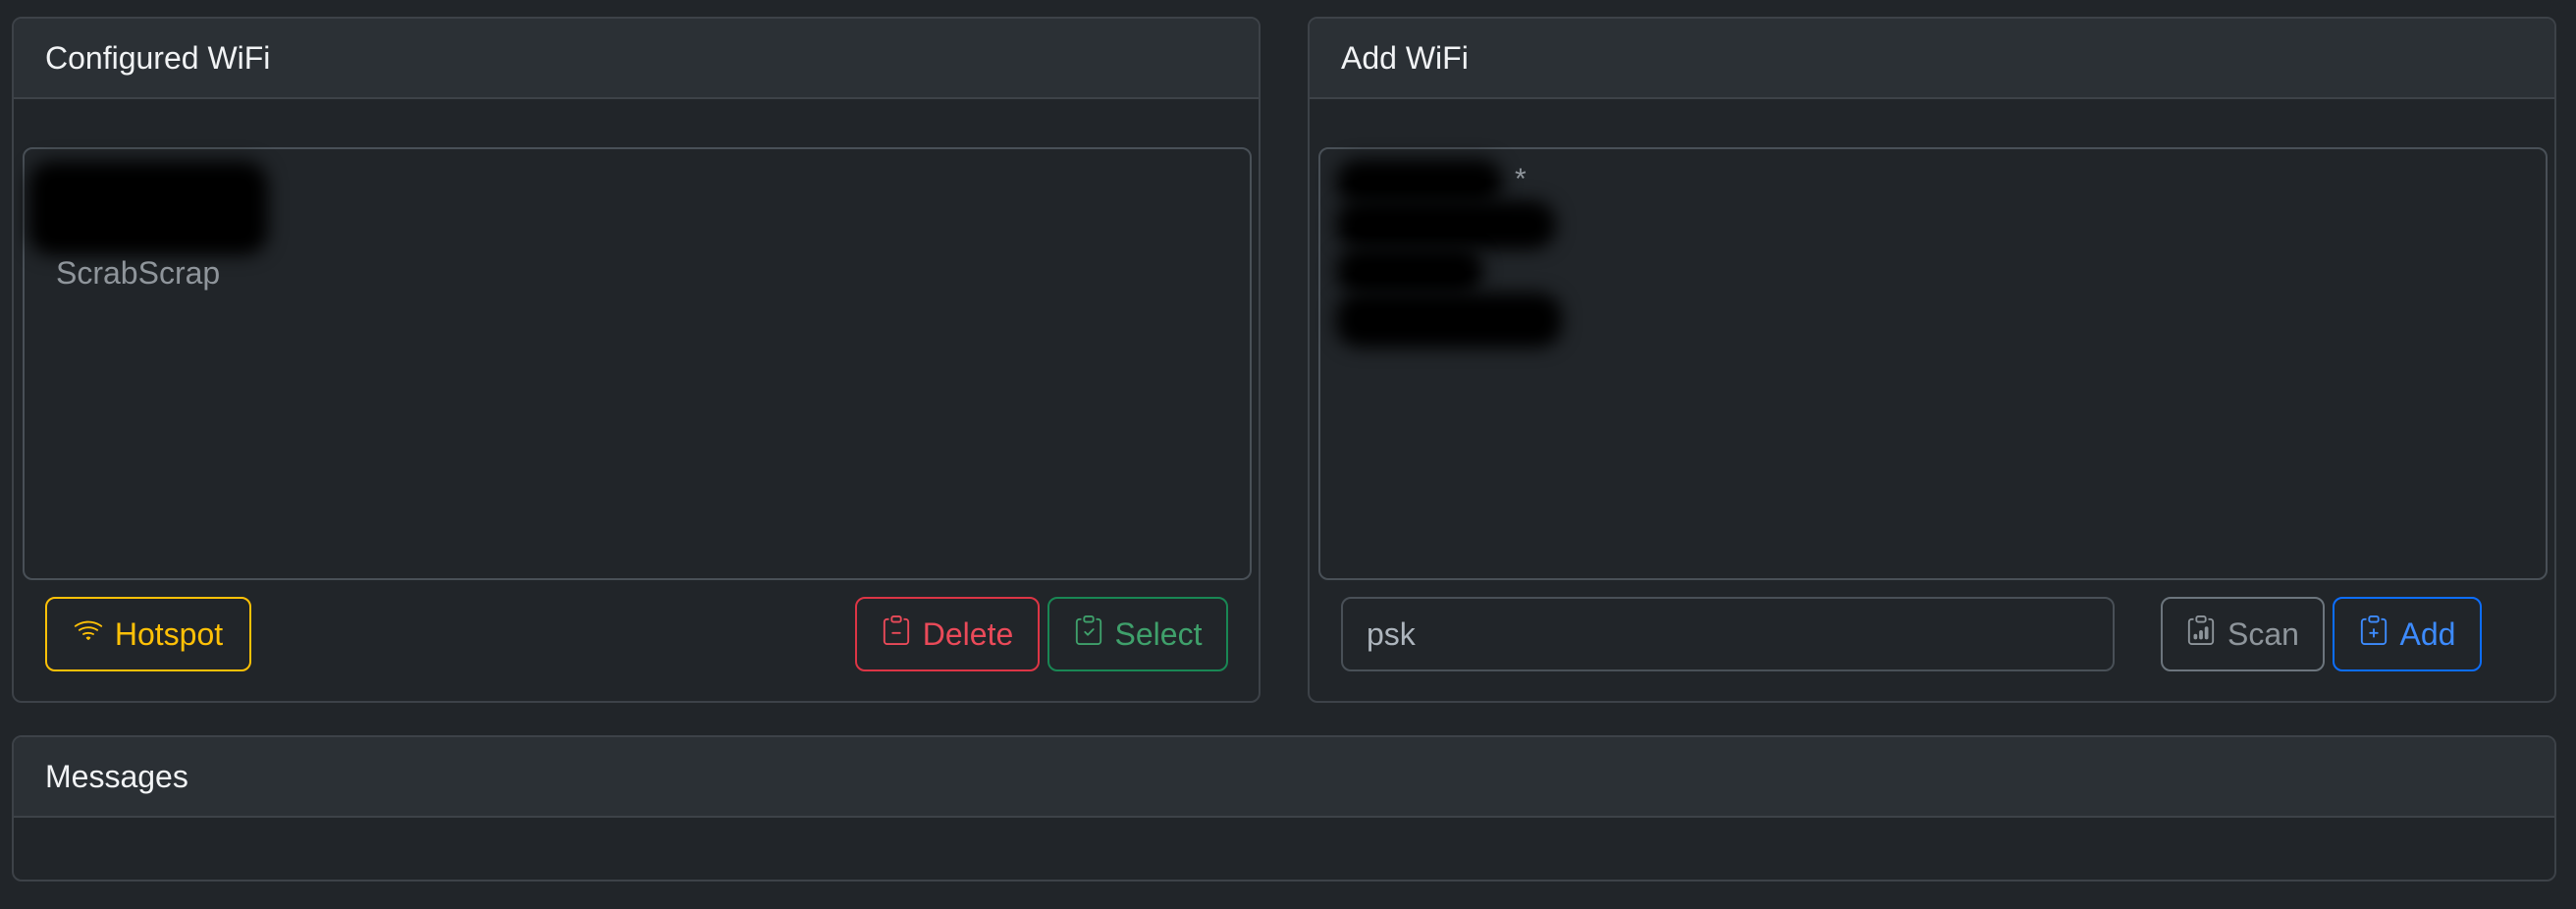  What do you see at coordinates (1521, 179) in the screenshot?
I see `scan-marker: *` at bounding box center [1521, 179].